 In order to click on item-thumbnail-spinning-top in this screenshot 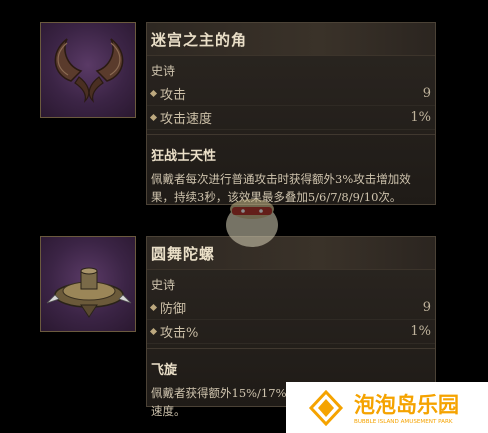, I will do `click(88, 284)`.